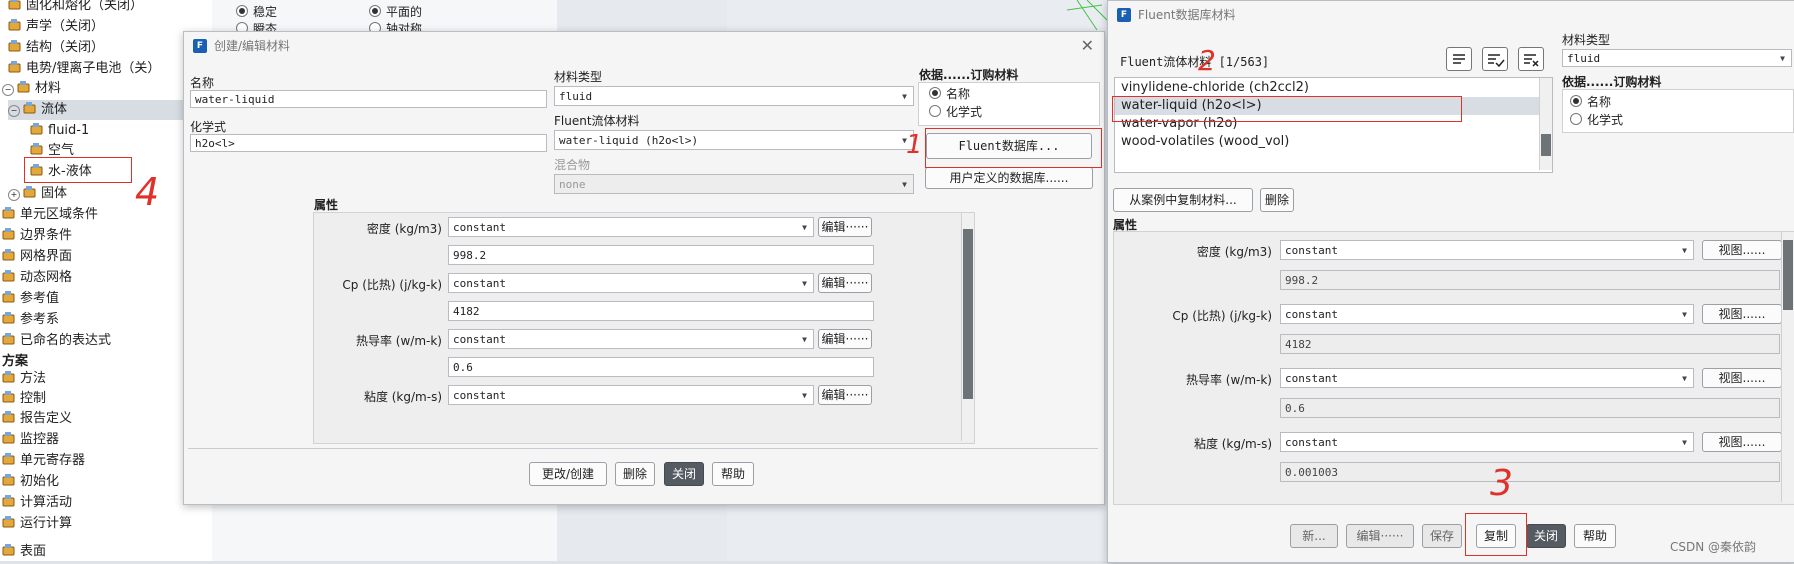 The width and height of the screenshot is (1794, 564). Describe the element at coordinates (37, 236) in the screenshot. I see `tree-item: 边界条件` at that location.